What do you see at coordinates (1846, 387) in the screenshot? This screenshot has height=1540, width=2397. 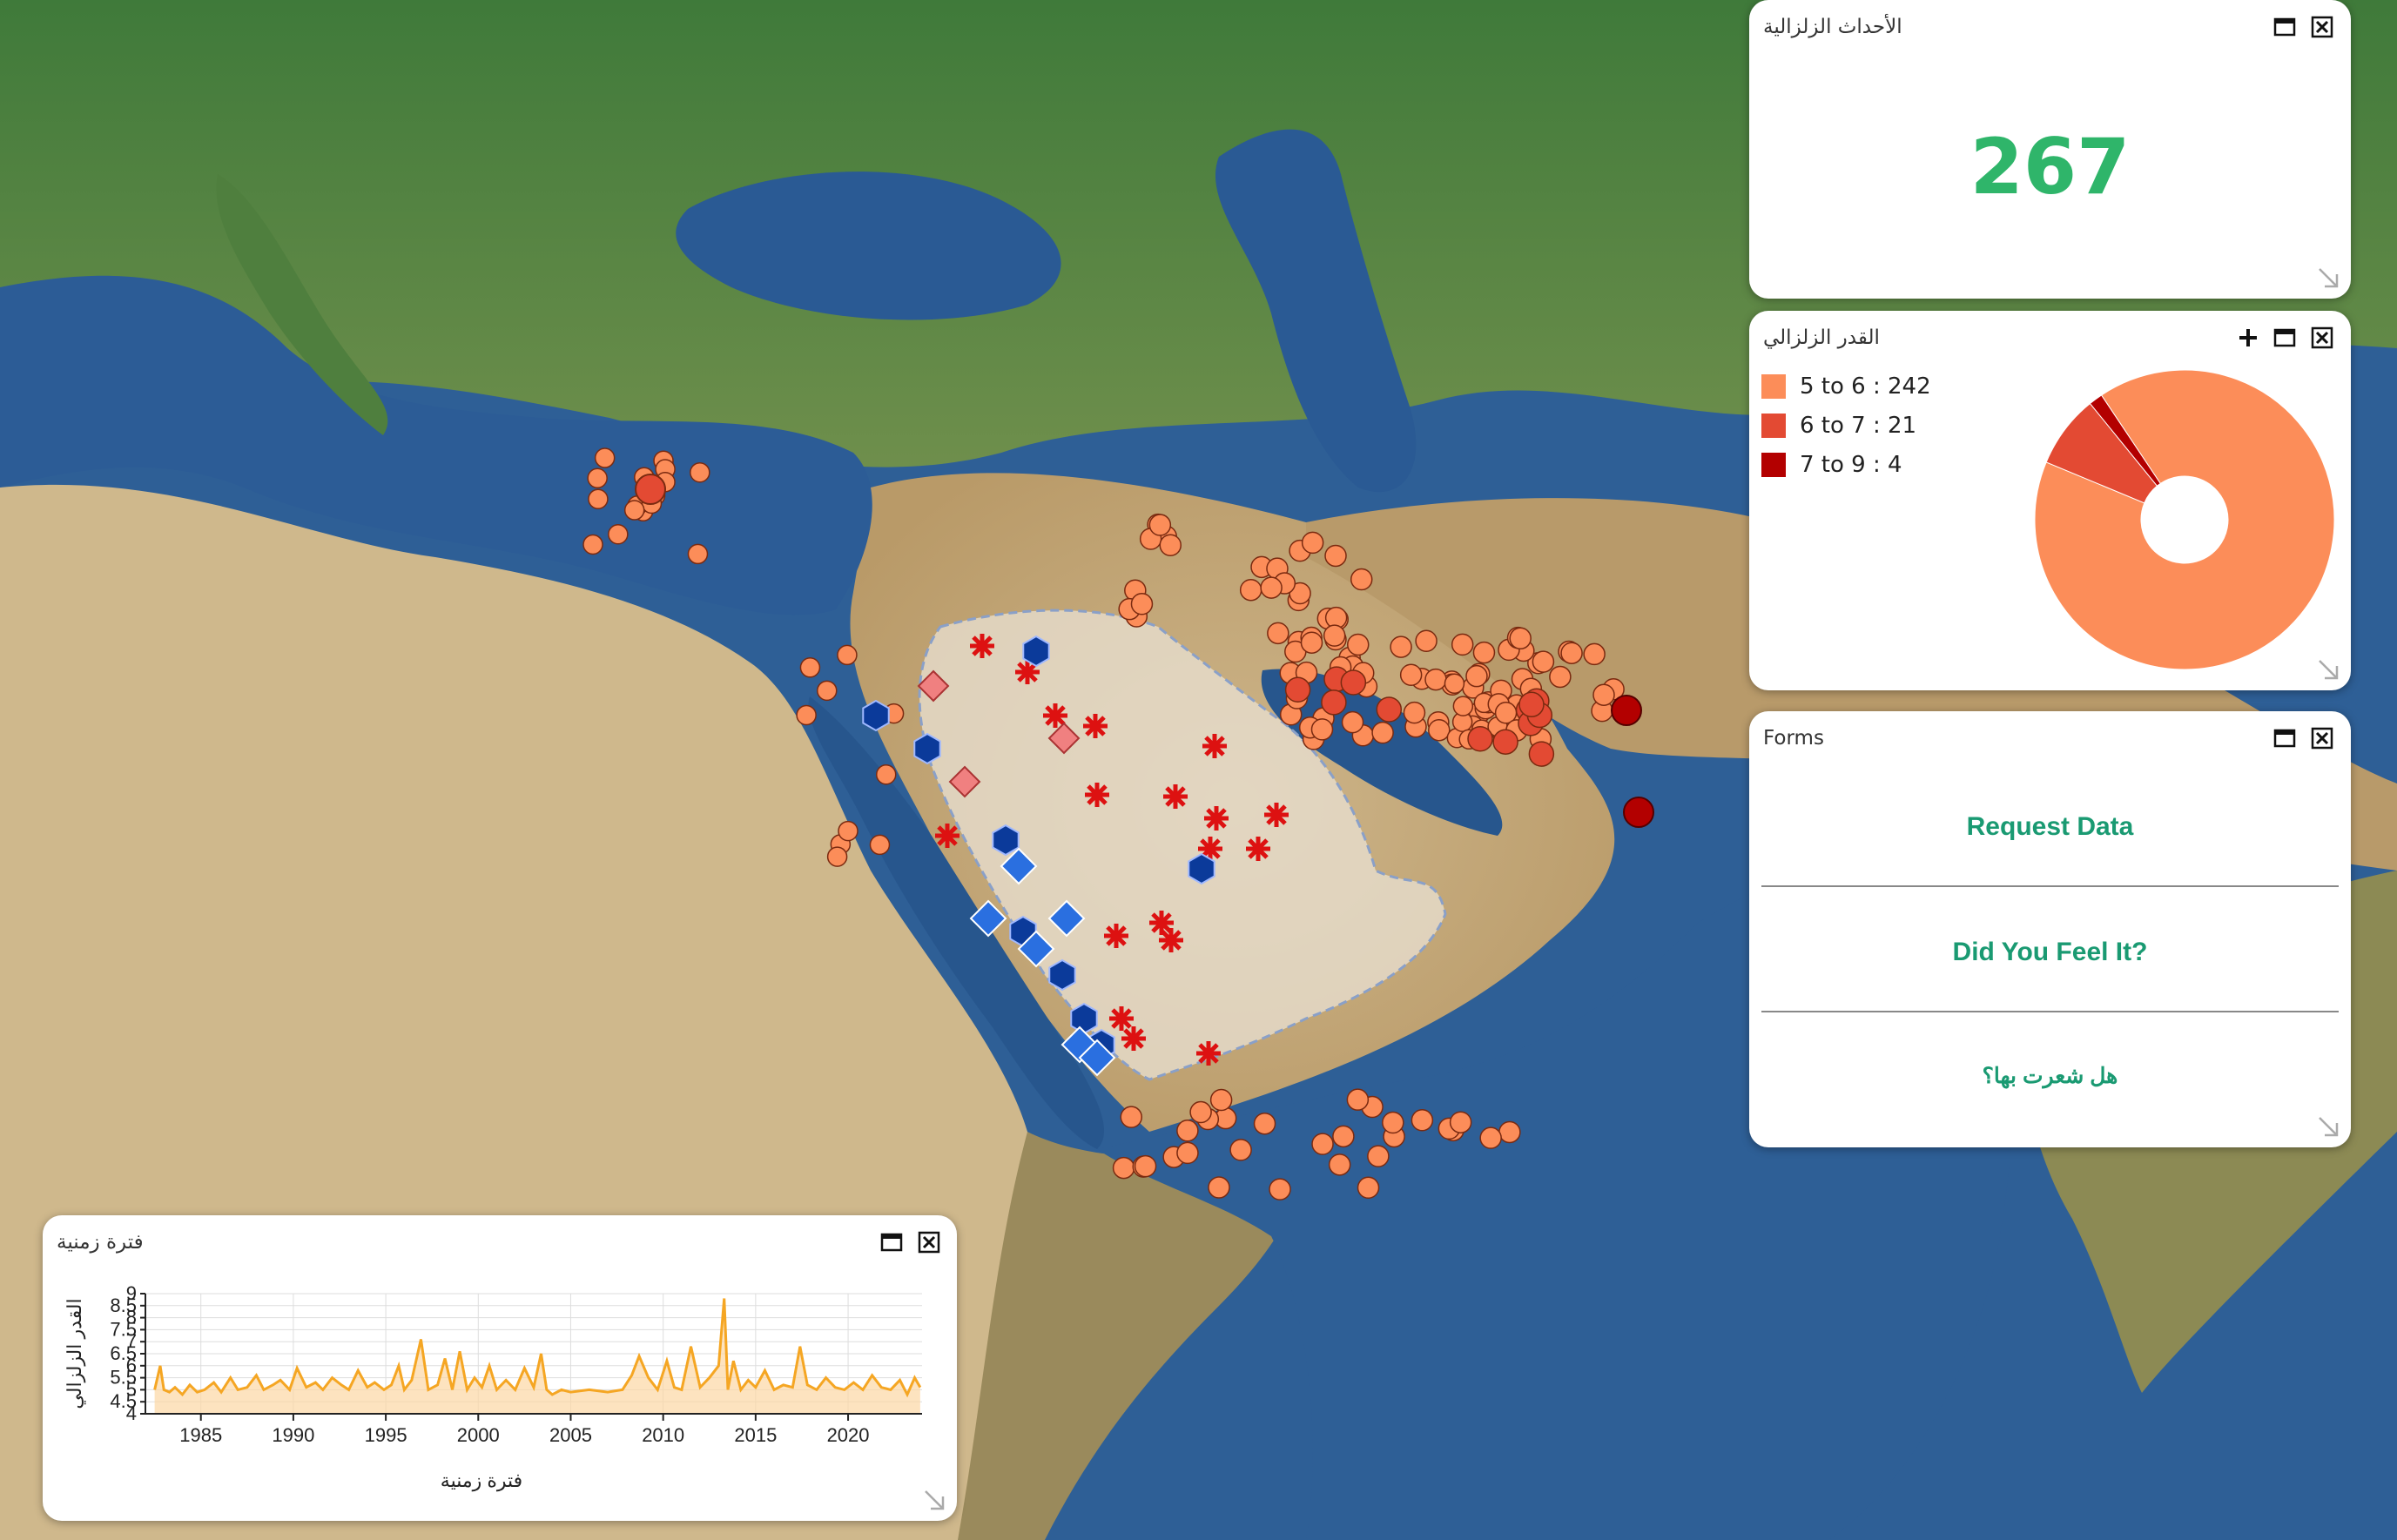 I see `legend-item: 5 to 6 : 242` at bounding box center [1846, 387].